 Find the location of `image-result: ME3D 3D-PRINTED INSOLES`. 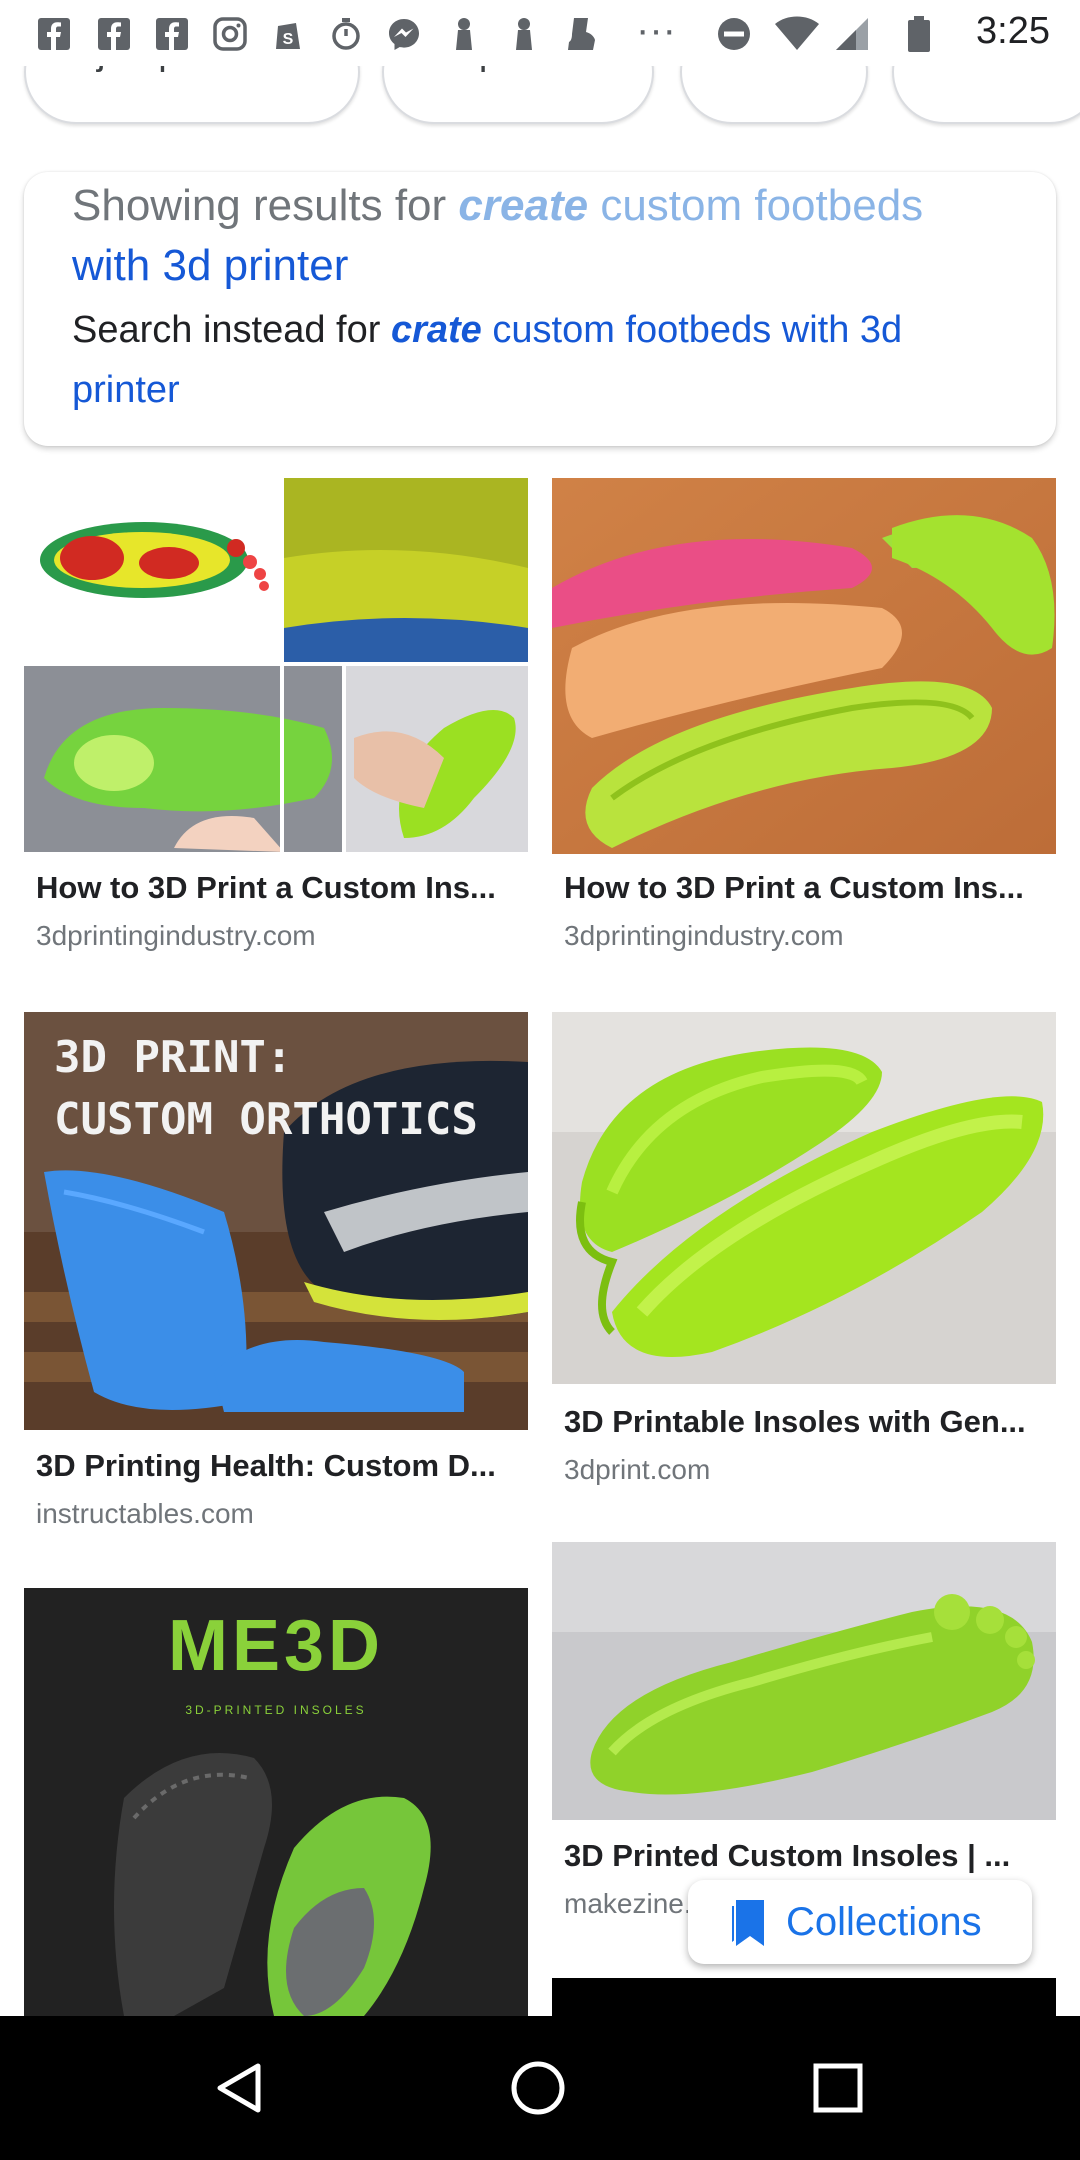

image-result: ME3D 3D-PRINTED INSOLES is located at coordinates (276, 1802).